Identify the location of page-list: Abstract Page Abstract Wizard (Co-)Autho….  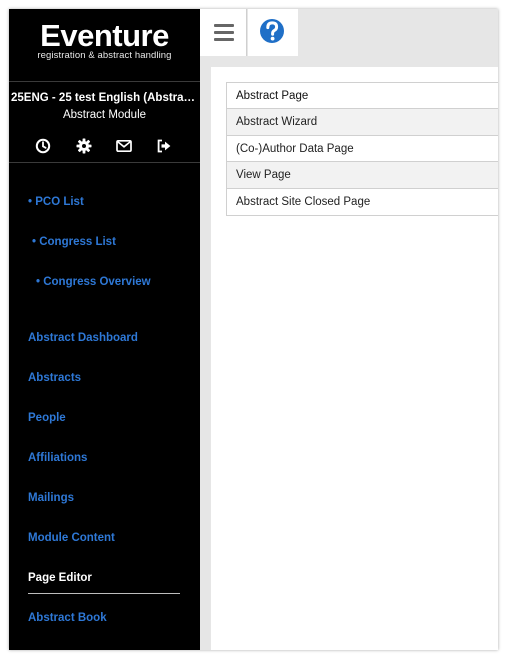
(362, 149).